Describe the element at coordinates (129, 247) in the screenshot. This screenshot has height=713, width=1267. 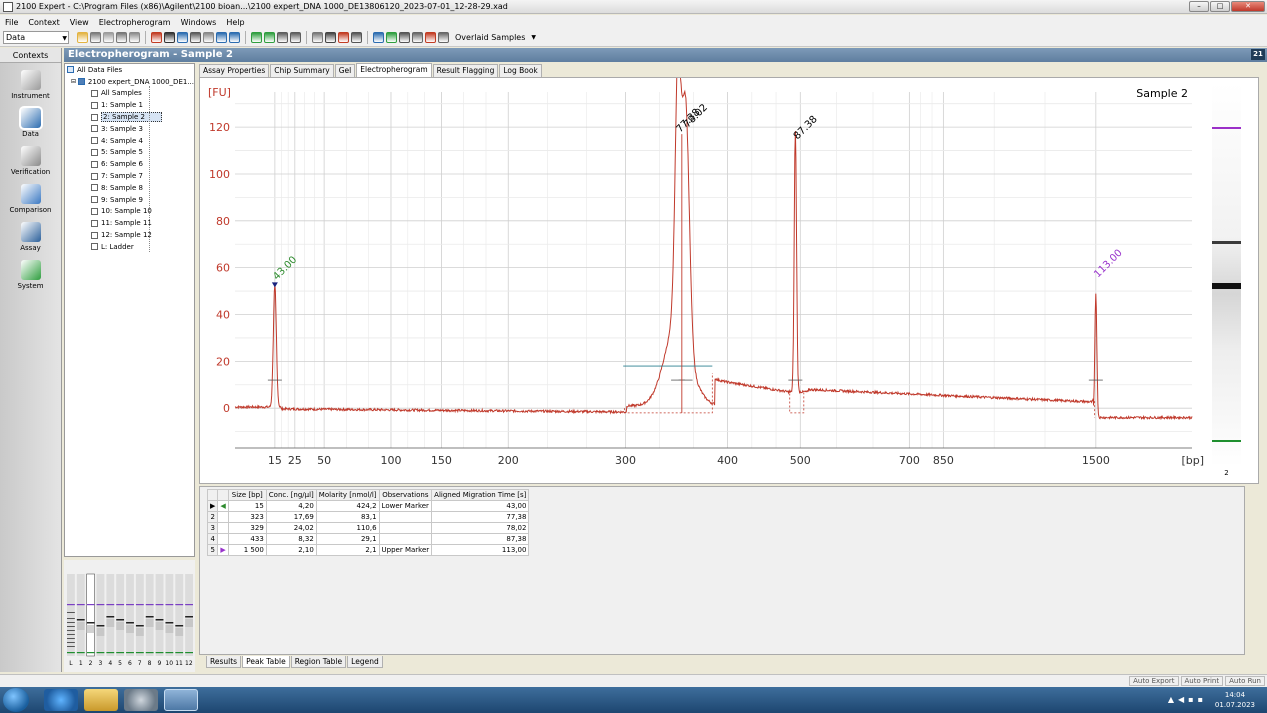
I see `tree-item: L: Ladder` at that location.